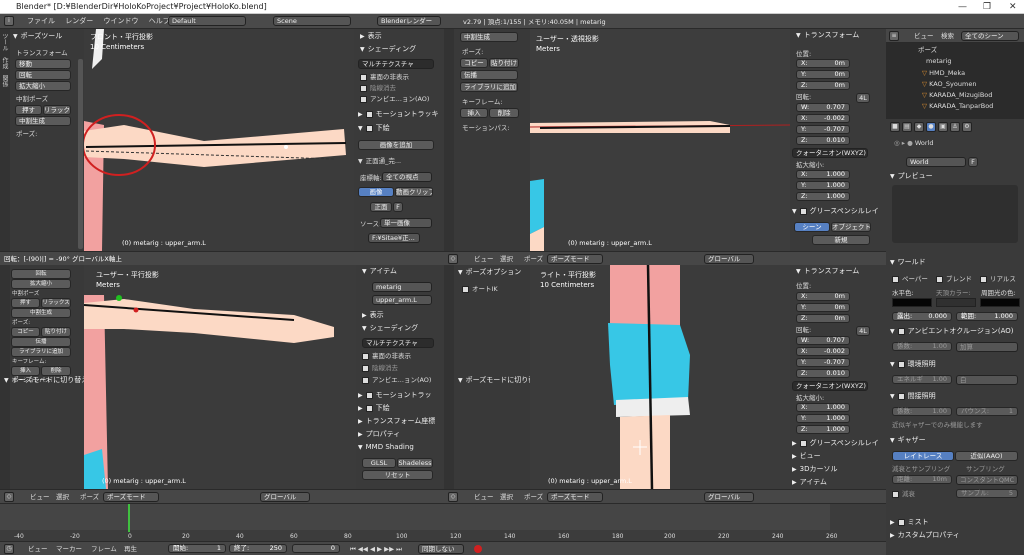 The width and height of the screenshot is (1024, 555). What do you see at coordinates (489, 75) in the screenshot?
I see `propagate-button: 伝播` at bounding box center [489, 75].